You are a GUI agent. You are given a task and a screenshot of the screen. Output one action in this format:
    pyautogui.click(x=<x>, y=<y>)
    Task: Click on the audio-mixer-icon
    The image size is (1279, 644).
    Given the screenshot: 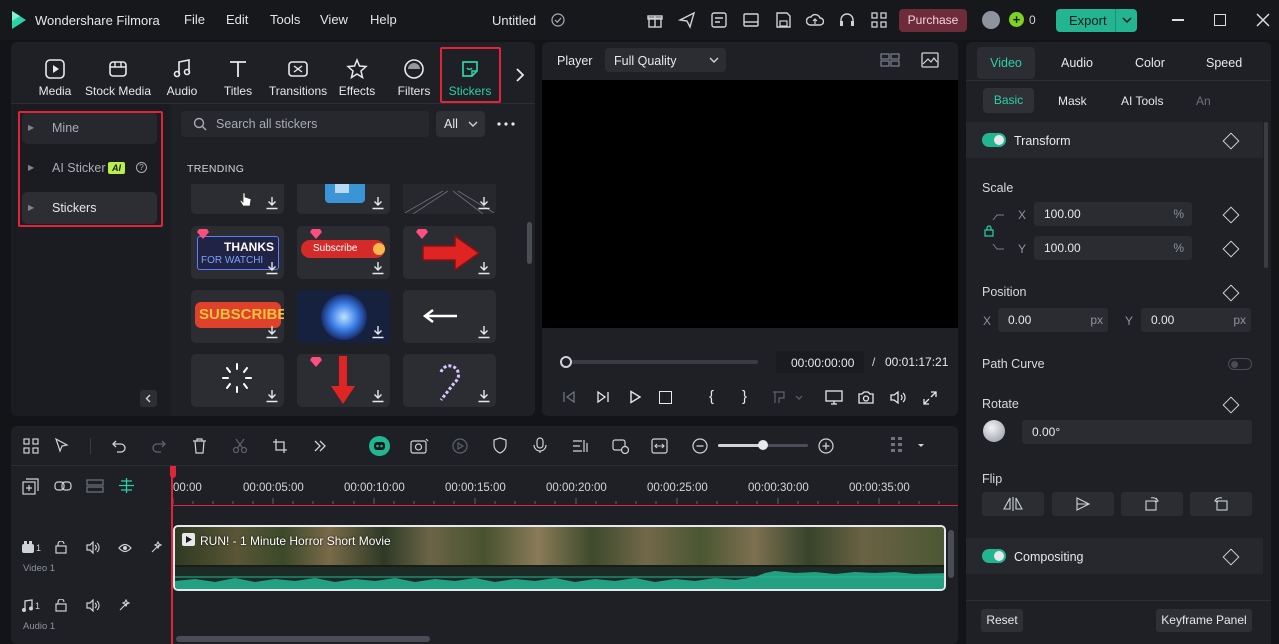 What is the action you would take?
    pyautogui.click(x=580, y=446)
    